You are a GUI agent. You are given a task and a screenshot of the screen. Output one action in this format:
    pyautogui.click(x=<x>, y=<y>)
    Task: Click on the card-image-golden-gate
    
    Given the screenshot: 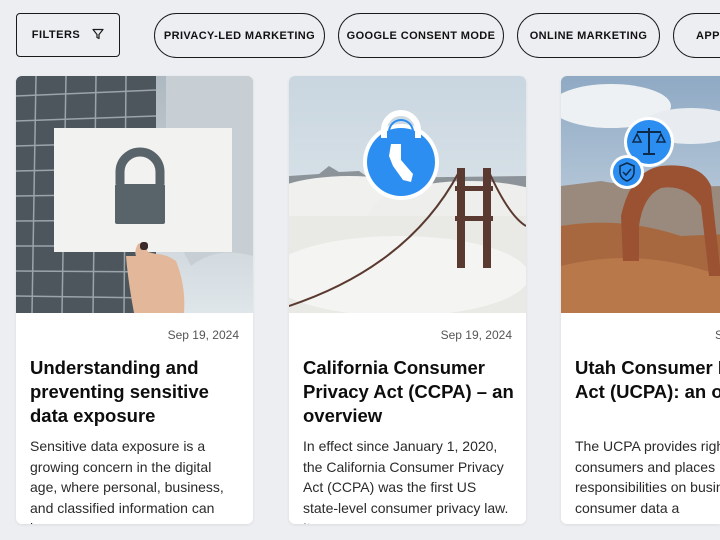 What is the action you would take?
    pyautogui.click(x=407, y=194)
    